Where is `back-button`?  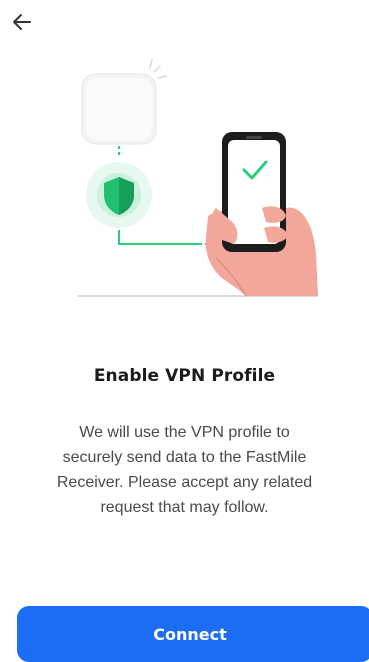 back-button is located at coordinates (22, 24).